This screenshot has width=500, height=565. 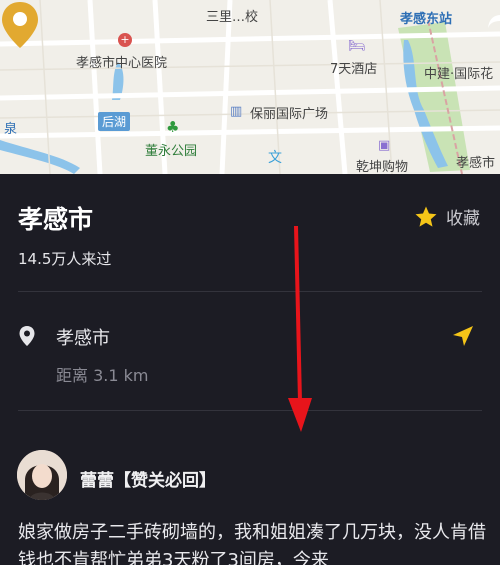 What do you see at coordinates (300, 328) in the screenshot?
I see `annotation-arrow` at bounding box center [300, 328].